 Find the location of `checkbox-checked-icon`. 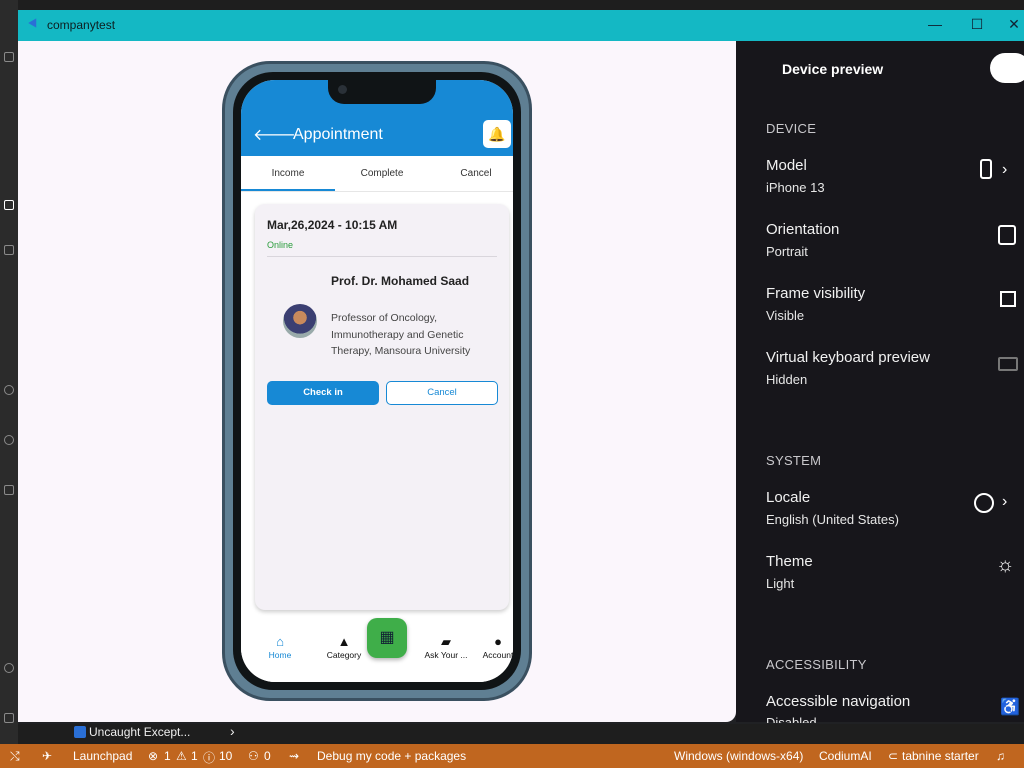

checkbox-checked-icon is located at coordinates (80, 732).